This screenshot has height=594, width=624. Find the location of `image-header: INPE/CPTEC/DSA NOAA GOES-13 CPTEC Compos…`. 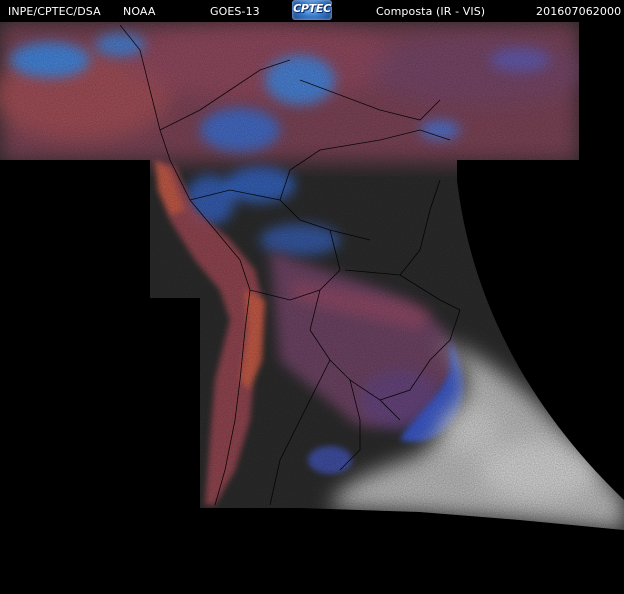

image-header: INPE/CPTEC/DSA NOAA GOES-13 CPTEC Compos… is located at coordinates (312, 11).